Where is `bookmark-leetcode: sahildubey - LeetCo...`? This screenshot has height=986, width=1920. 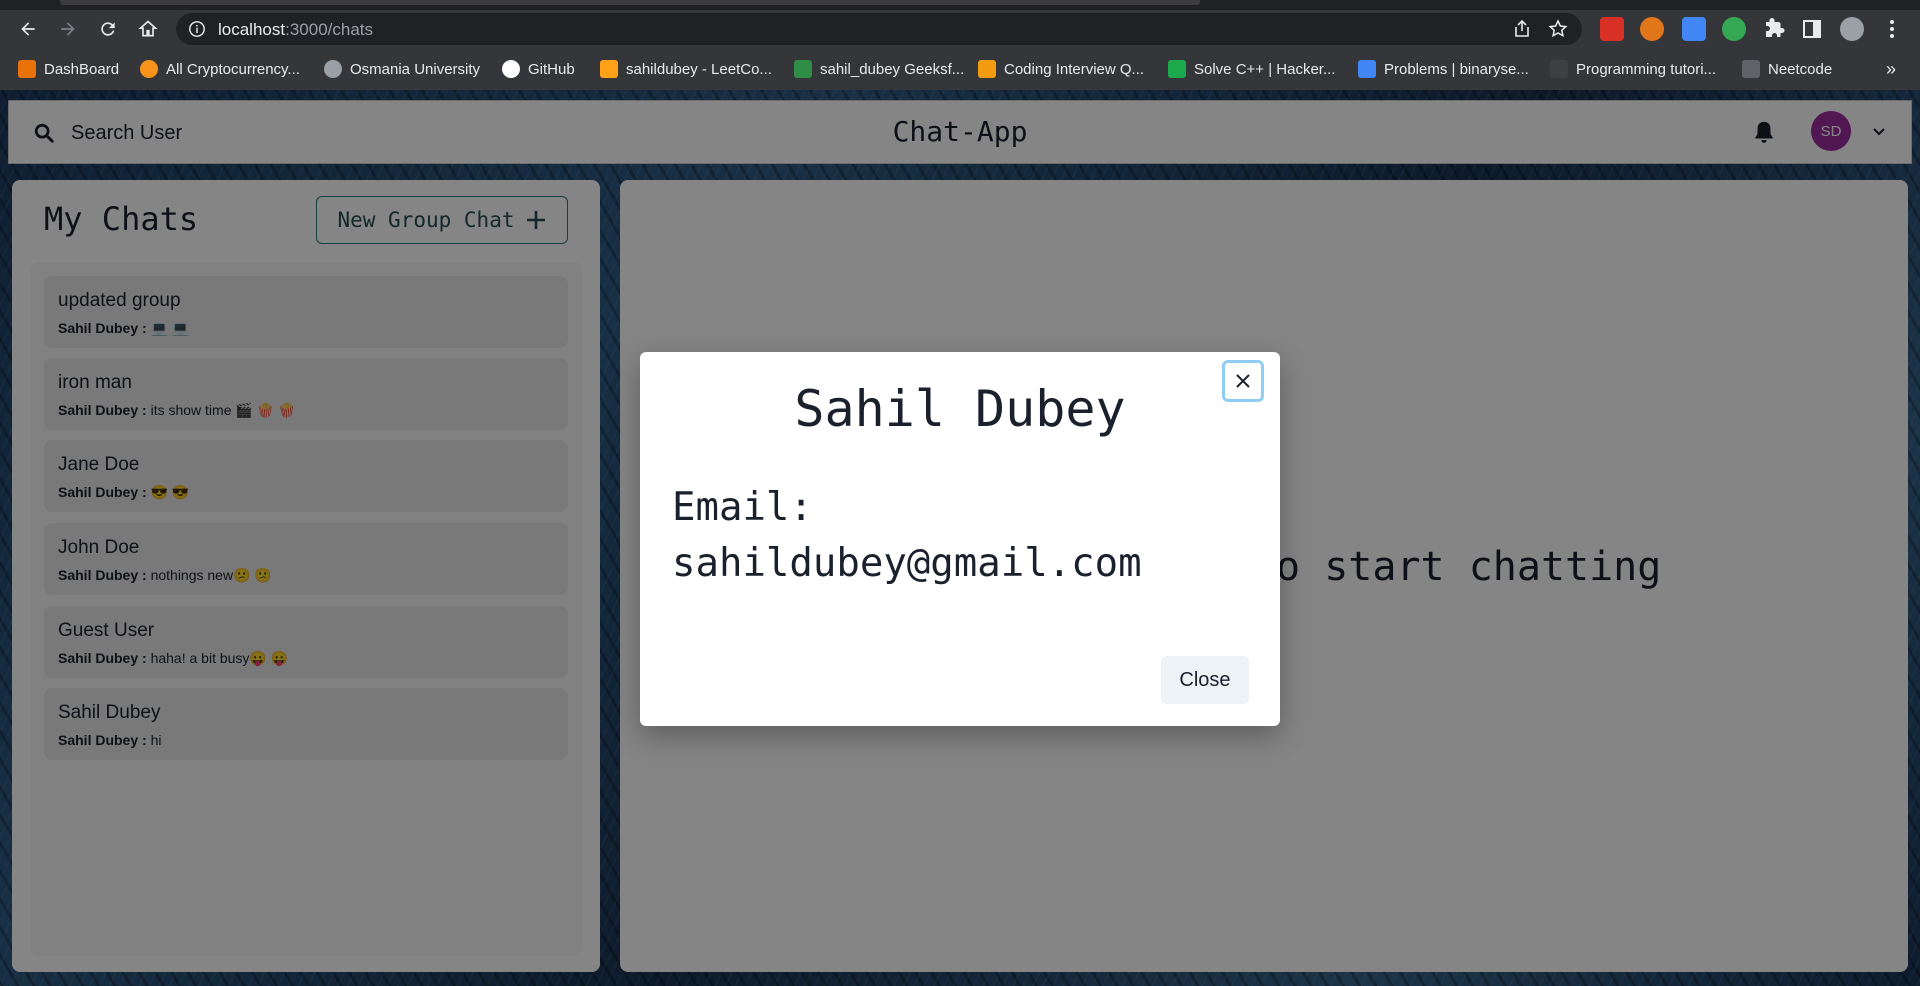
bookmark-leetcode: sahildubey - LeetCo... is located at coordinates (686, 69).